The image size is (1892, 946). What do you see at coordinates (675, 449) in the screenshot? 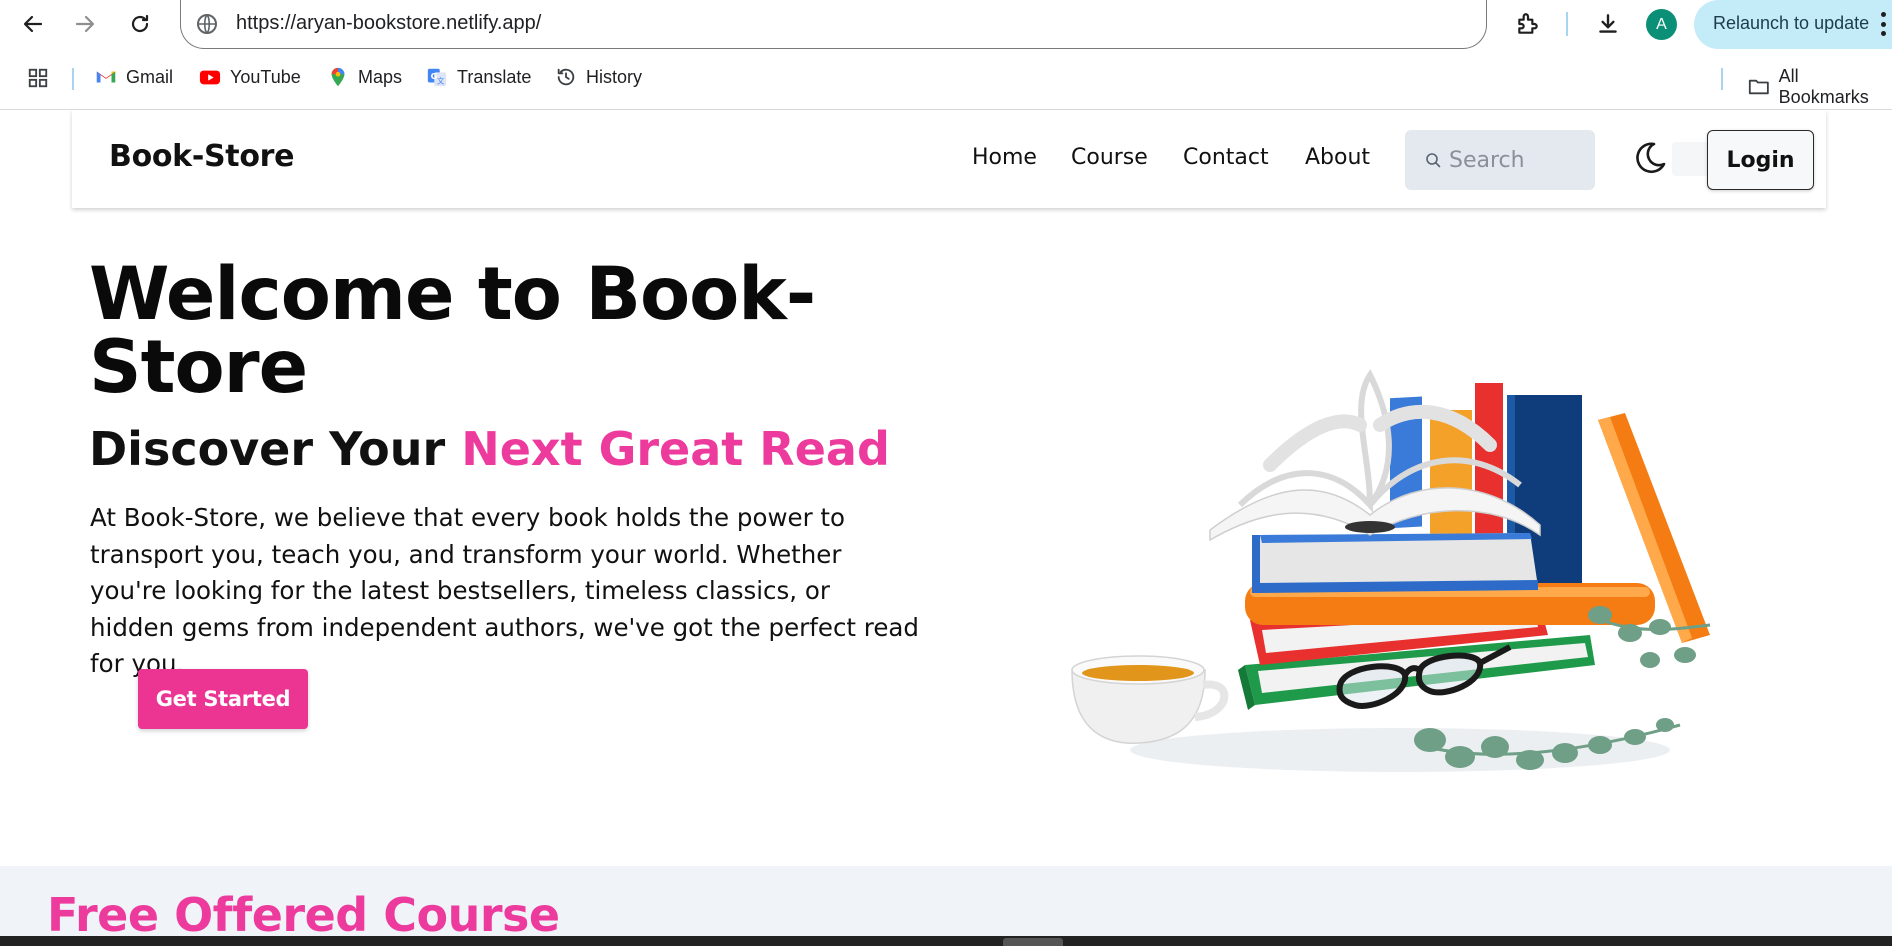
I see `hero-subtitle-accent: Next Great Read` at bounding box center [675, 449].